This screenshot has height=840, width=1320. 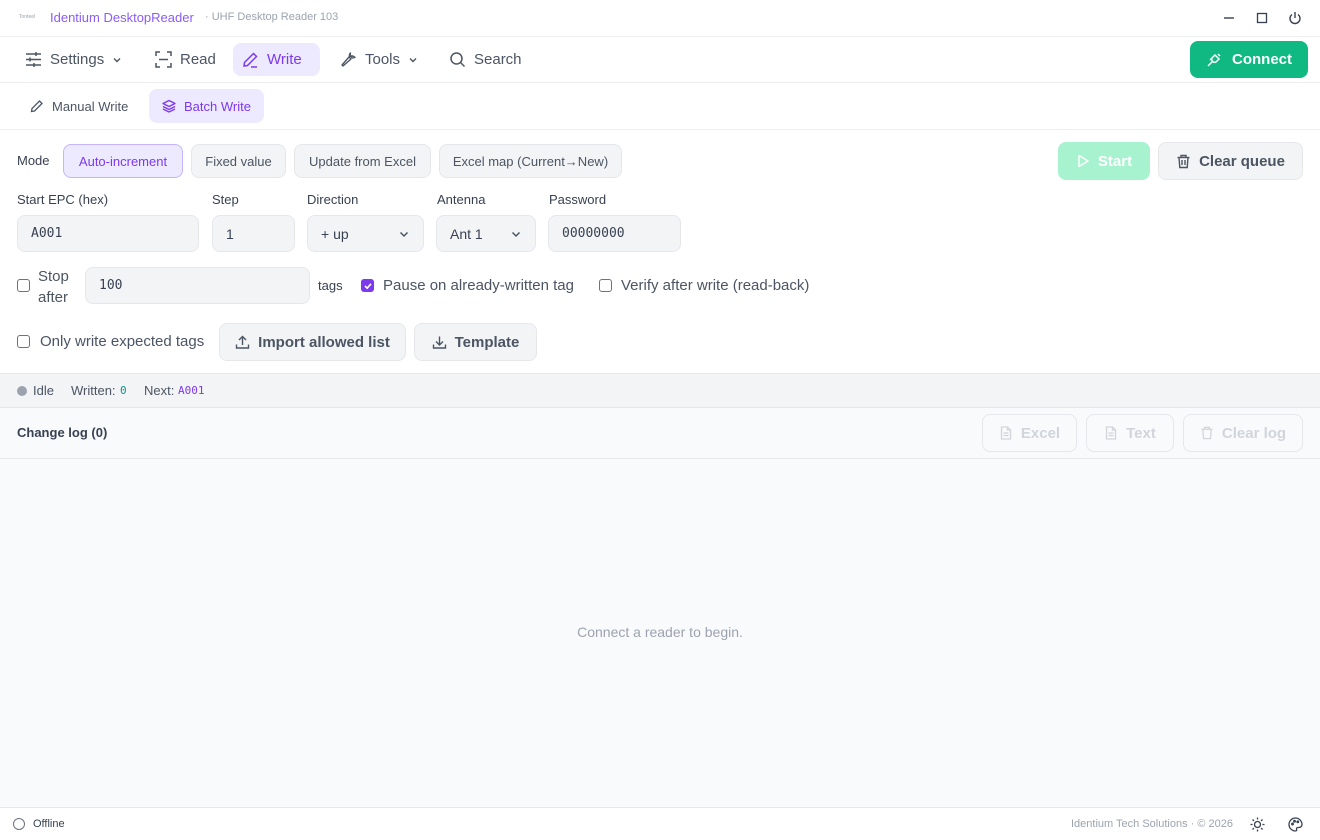 I want to click on upload-icon, so click(x=242, y=342).